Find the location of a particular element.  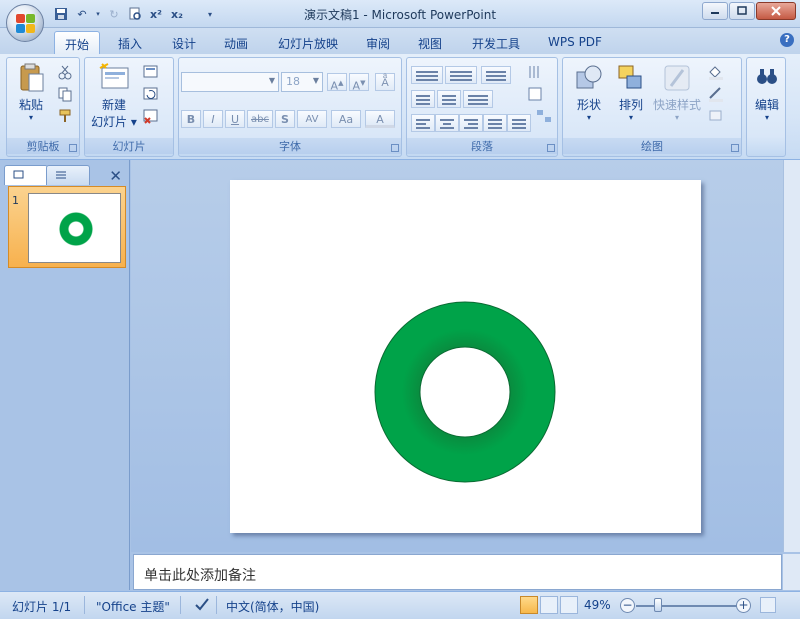

align-left-button is located at coordinates (423, 123).